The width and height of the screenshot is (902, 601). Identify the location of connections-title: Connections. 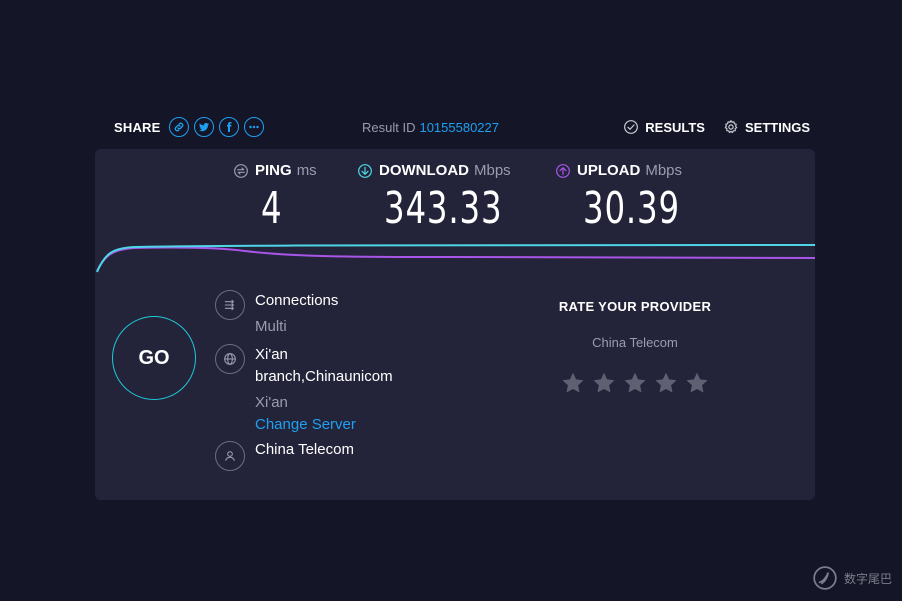
(297, 300).